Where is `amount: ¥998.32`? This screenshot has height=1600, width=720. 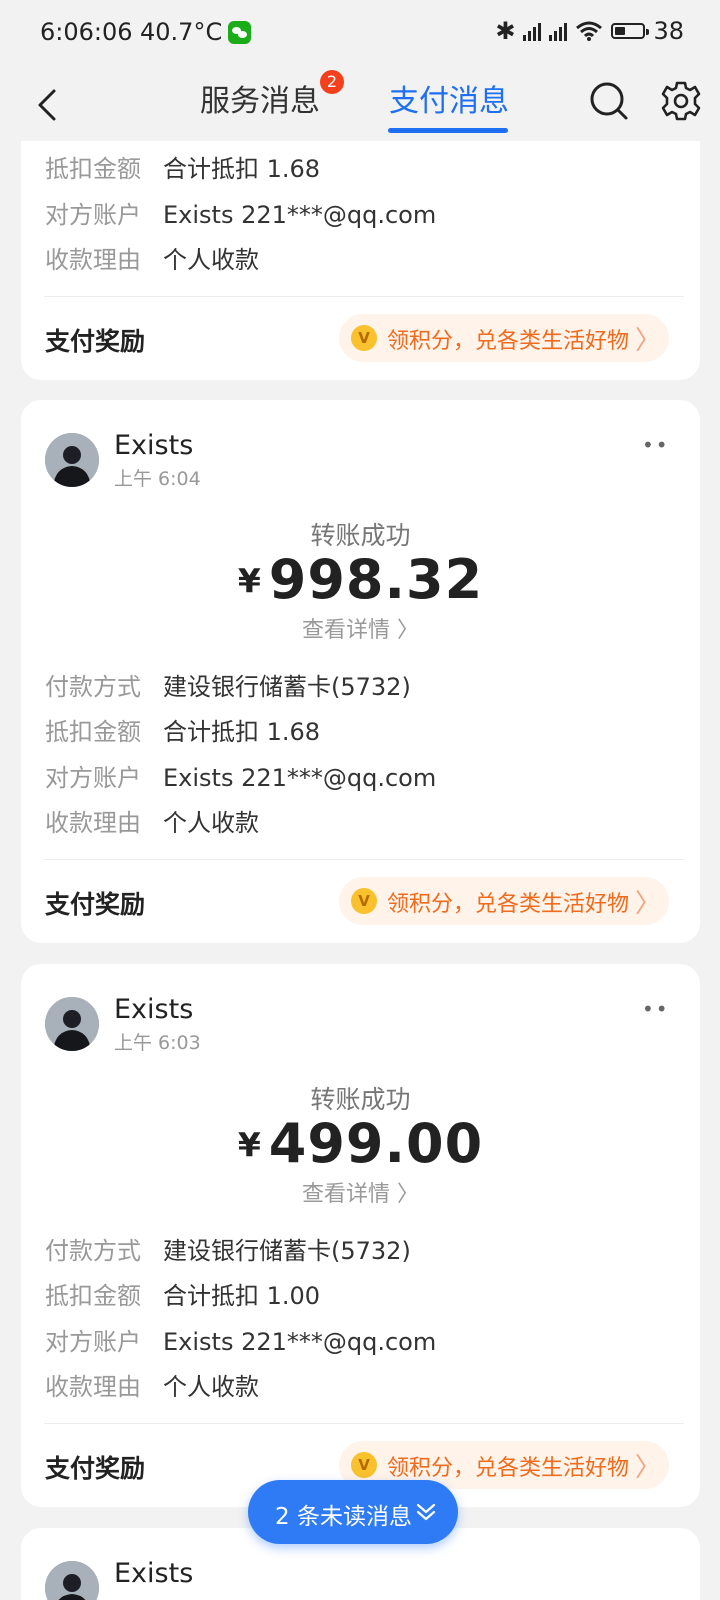 amount: ¥998.32 is located at coordinates (360, 579).